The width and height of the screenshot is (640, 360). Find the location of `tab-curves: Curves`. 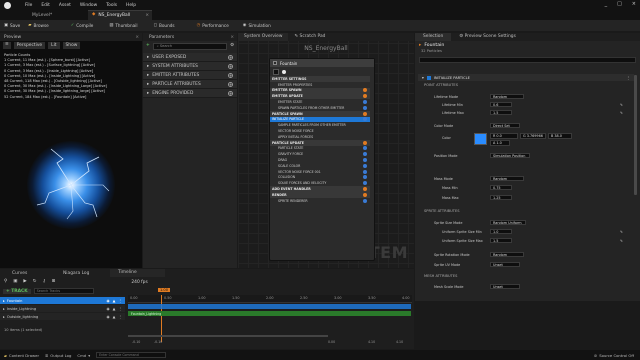

tab-curves: Curves is located at coordinates (27, 273).